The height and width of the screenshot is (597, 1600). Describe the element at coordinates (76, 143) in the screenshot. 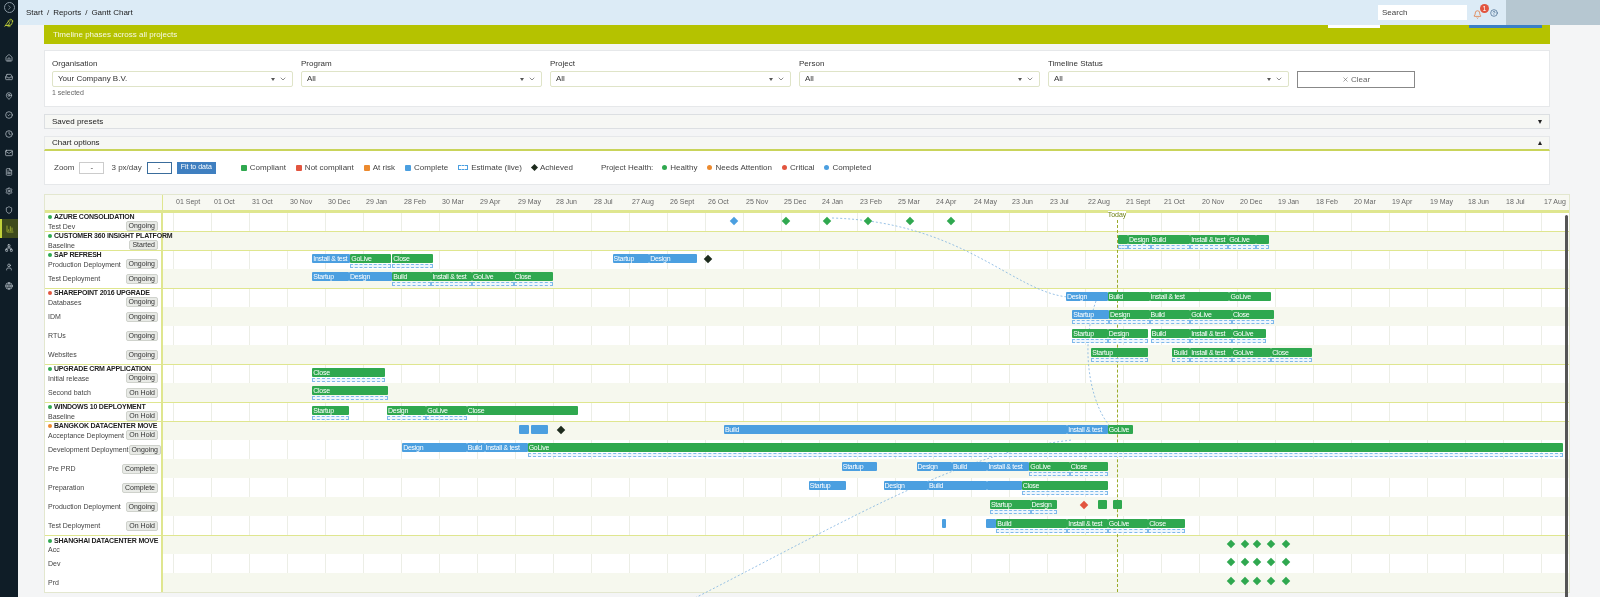

I see `section-title: Chart options` at that location.